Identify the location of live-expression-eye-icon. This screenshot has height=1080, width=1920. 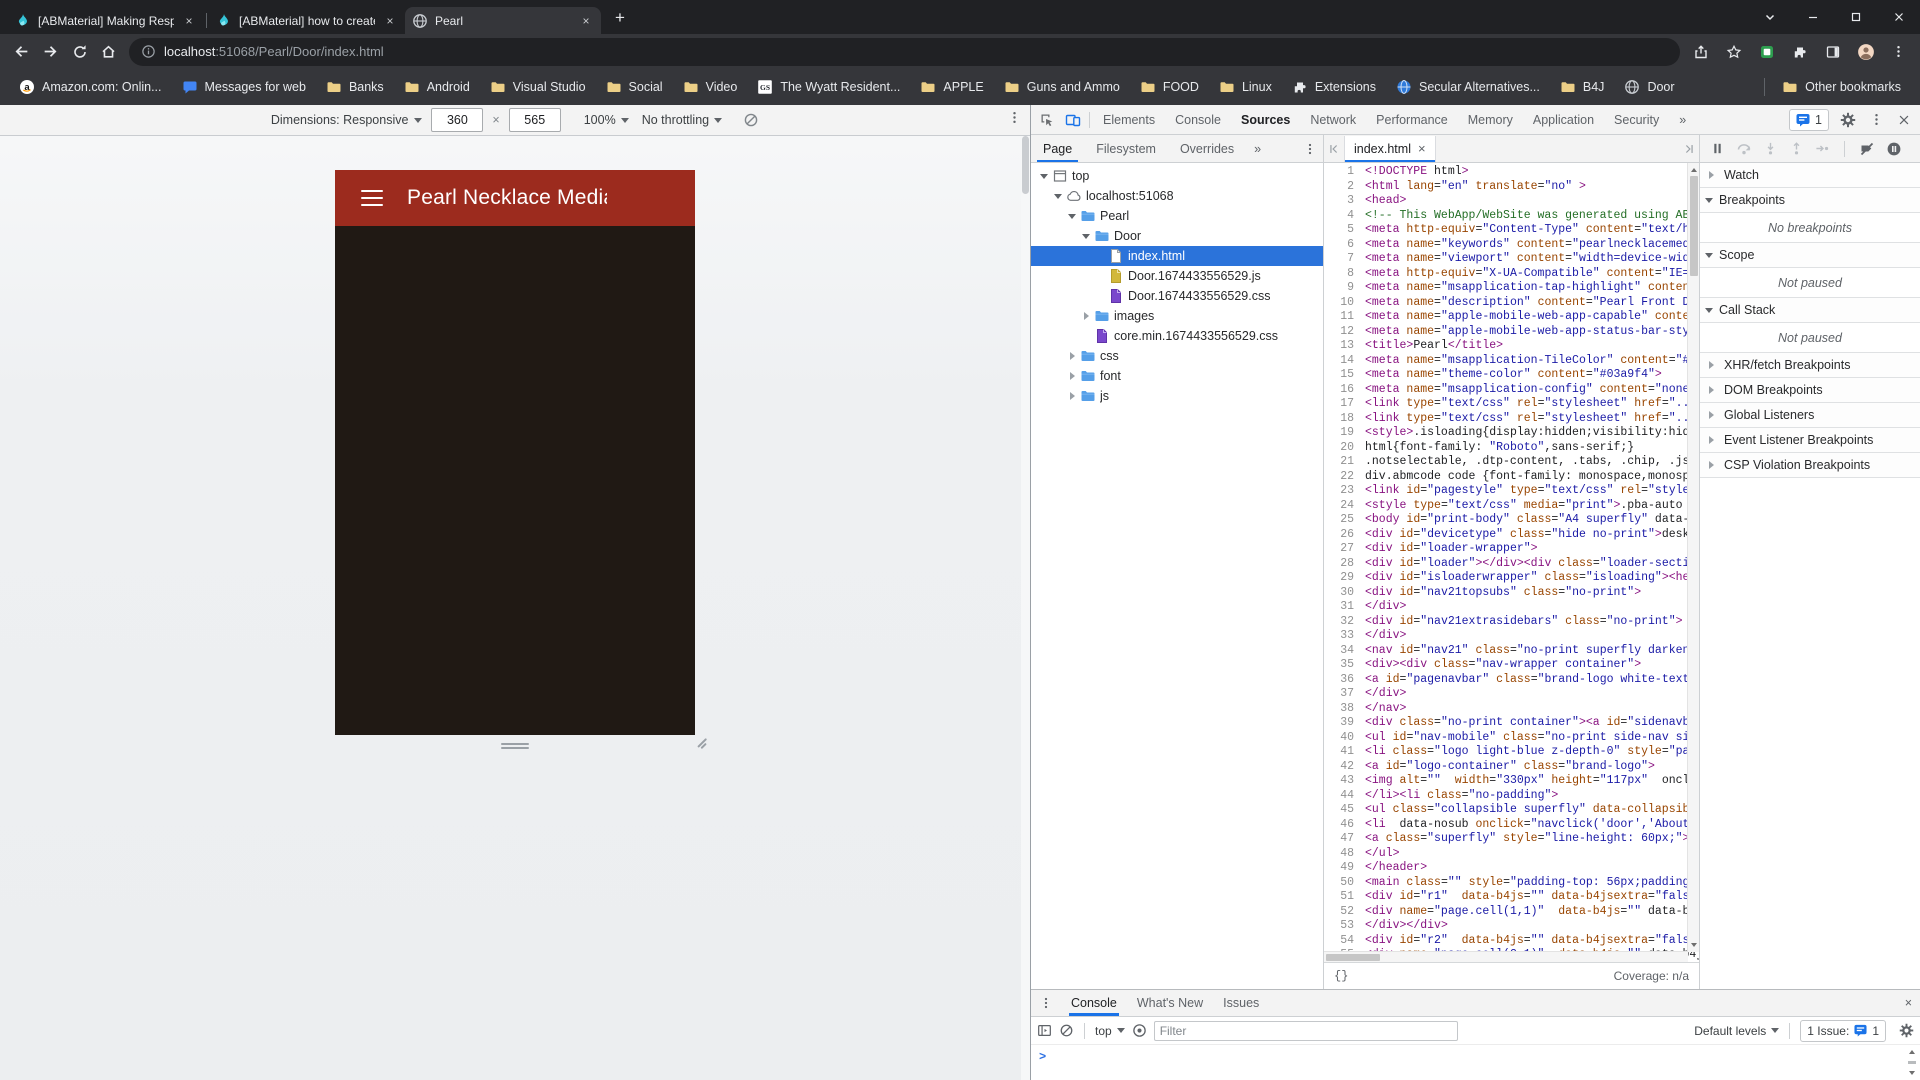
(1139, 1030).